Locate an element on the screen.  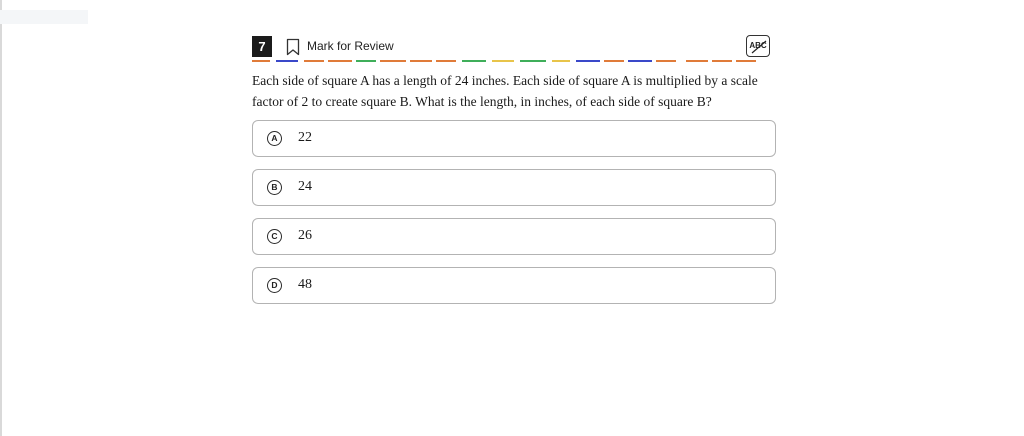
abc-strikethrough-button: ABC is located at coordinates (758, 46).